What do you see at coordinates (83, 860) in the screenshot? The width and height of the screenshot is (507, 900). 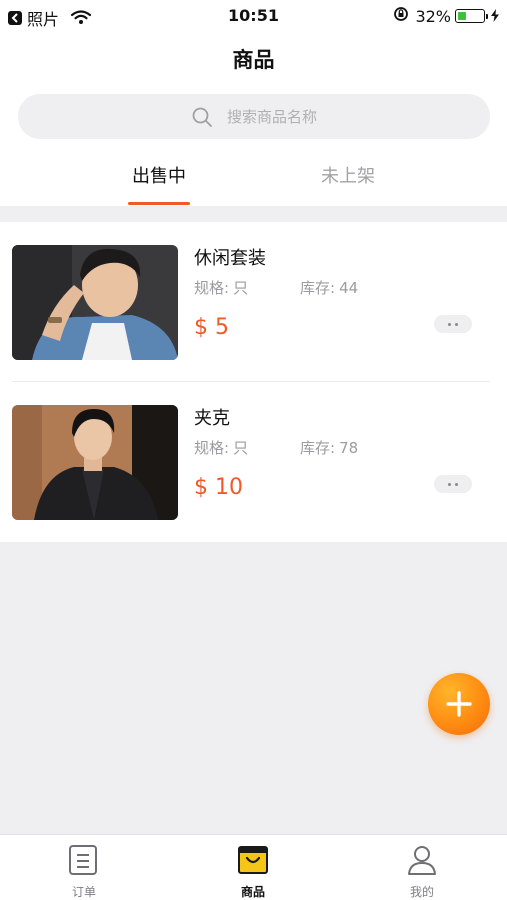 I see `orders-icon` at bounding box center [83, 860].